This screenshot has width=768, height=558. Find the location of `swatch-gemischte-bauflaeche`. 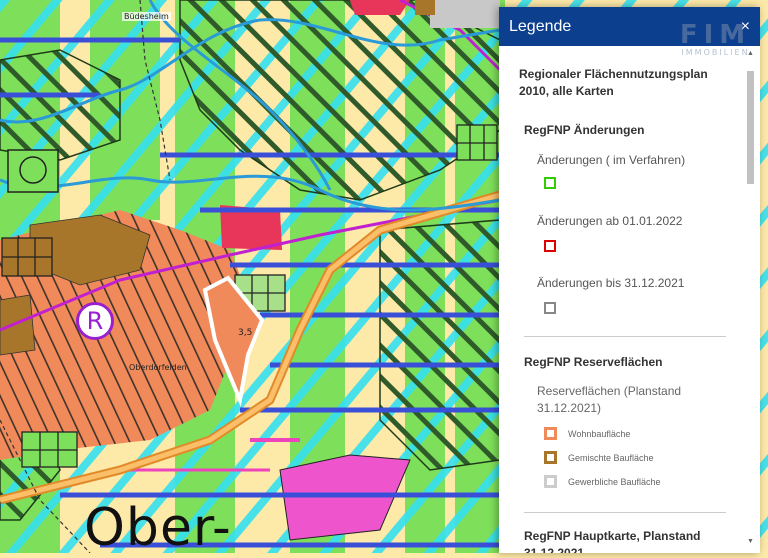

swatch-gemischte-bauflaeche is located at coordinates (550, 457).